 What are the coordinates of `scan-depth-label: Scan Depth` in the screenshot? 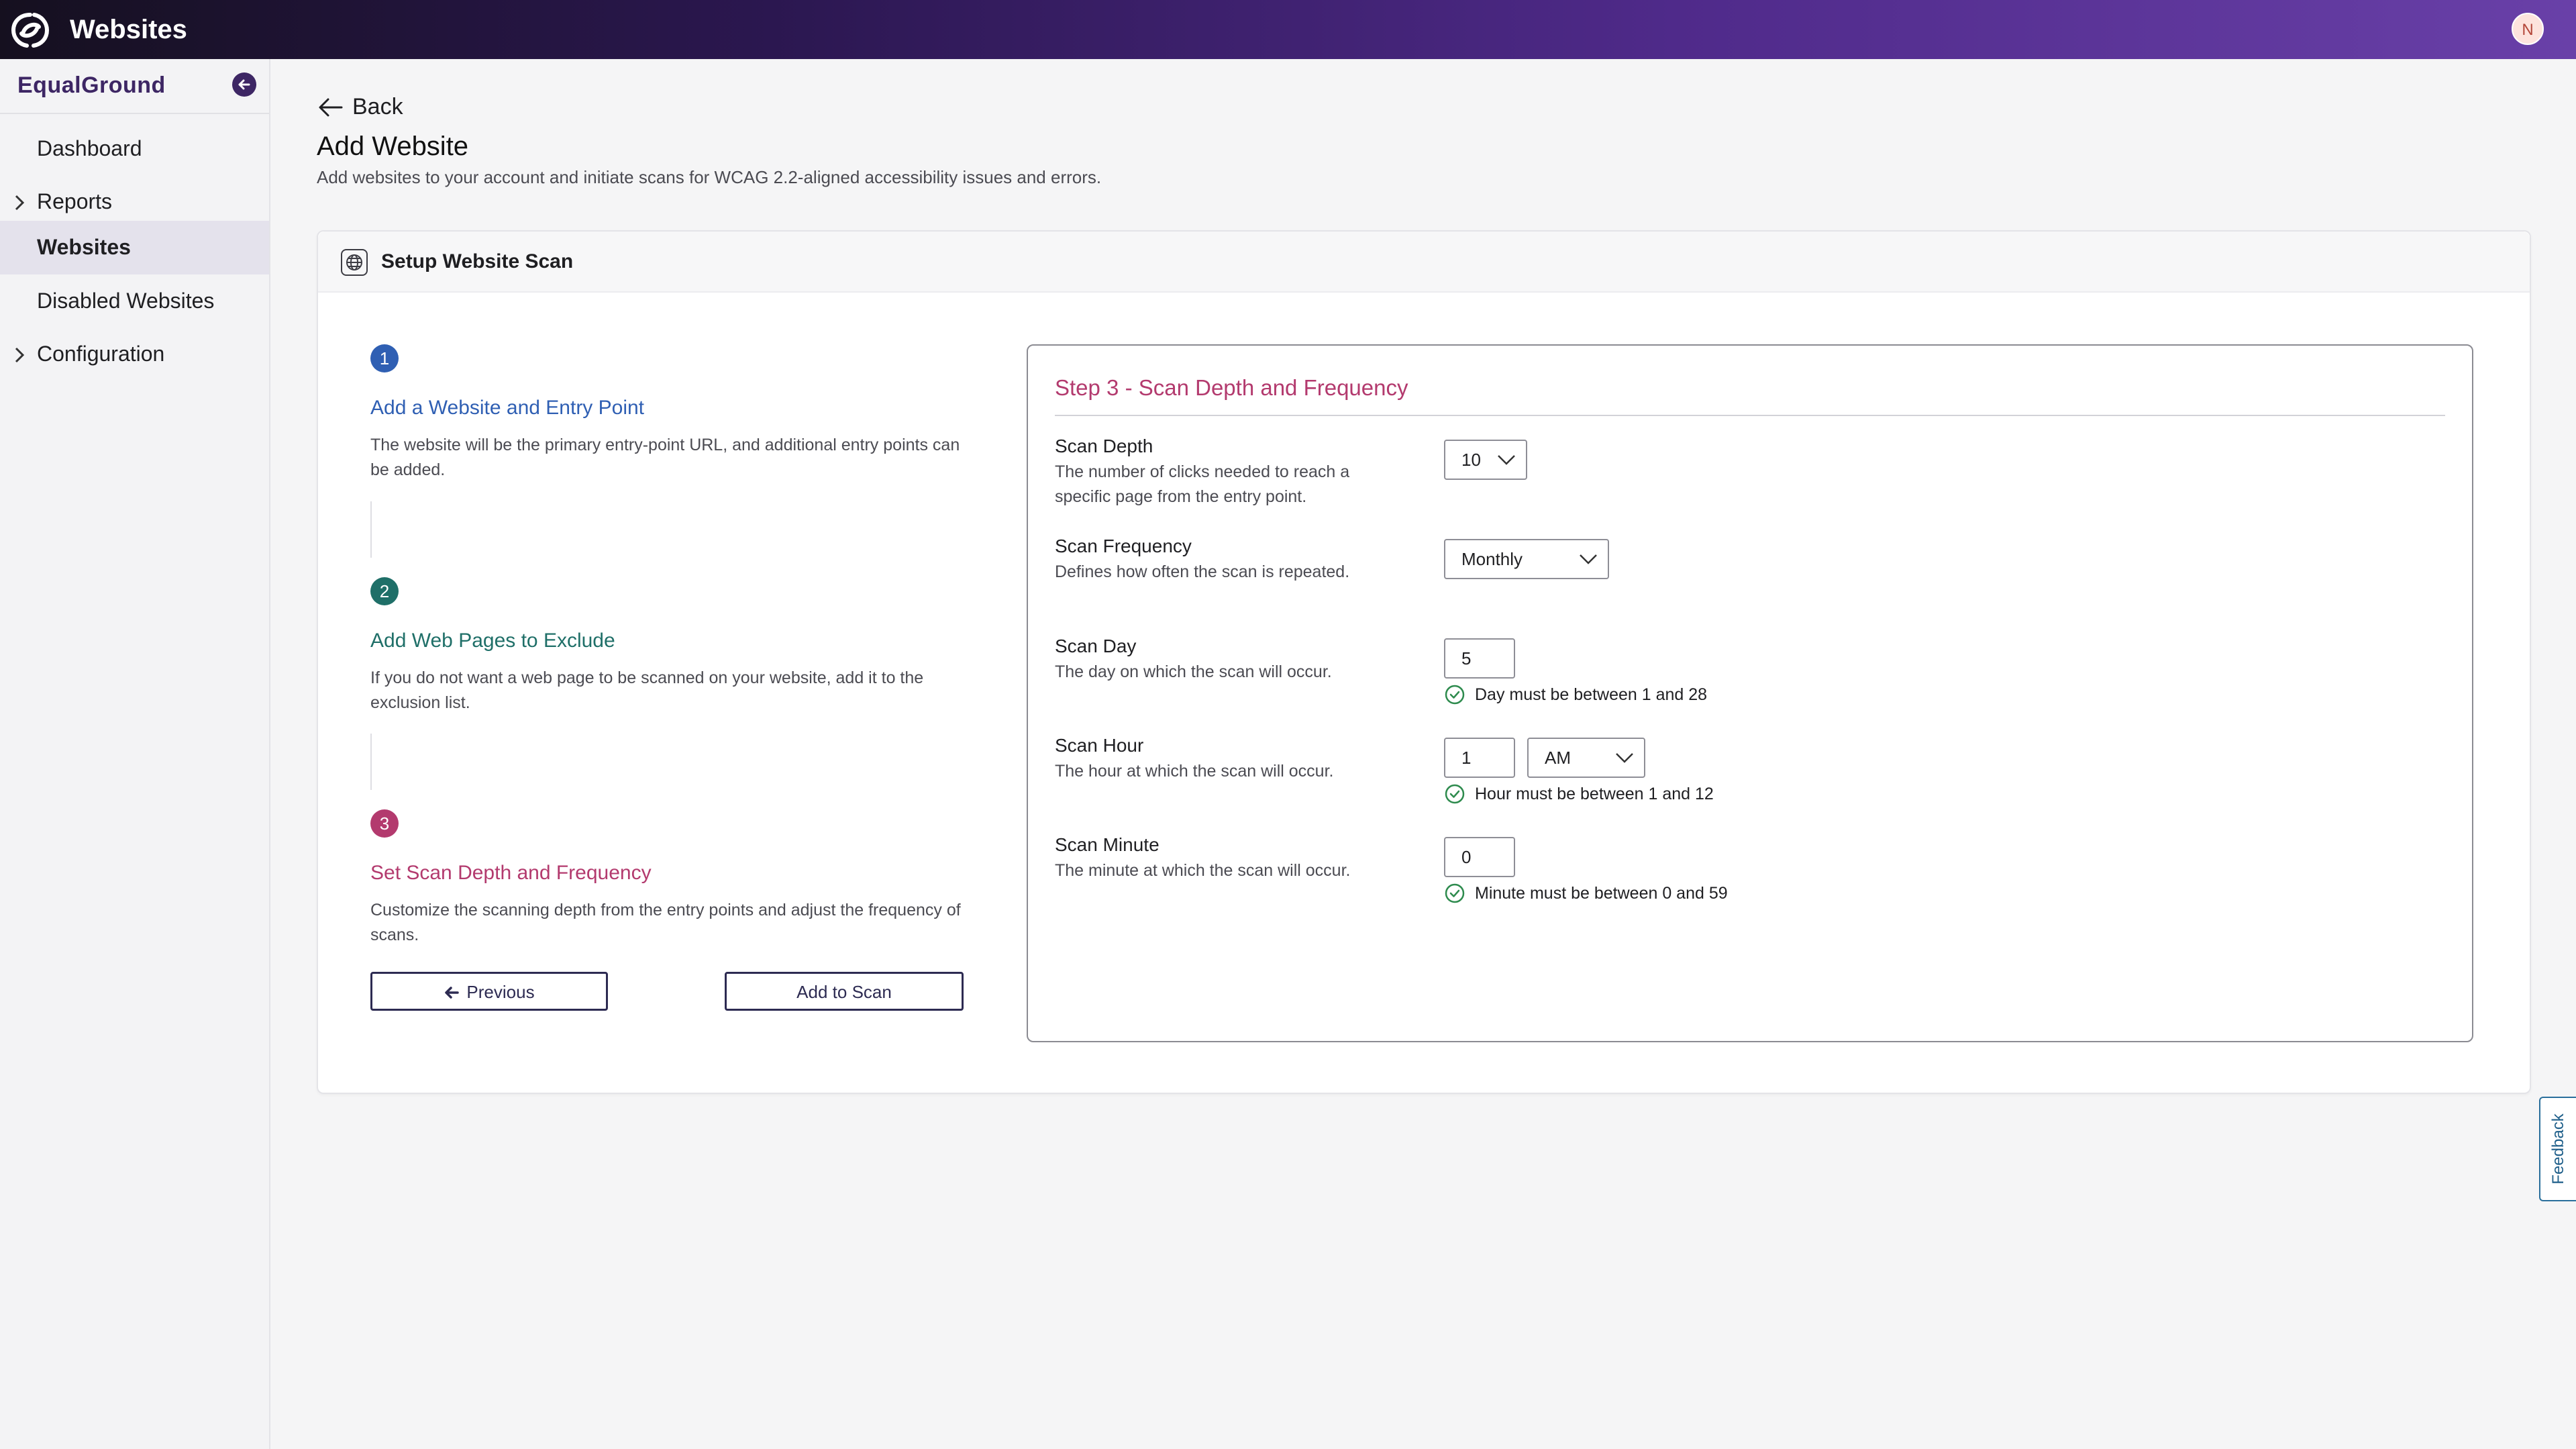 It's located at (1104, 446).